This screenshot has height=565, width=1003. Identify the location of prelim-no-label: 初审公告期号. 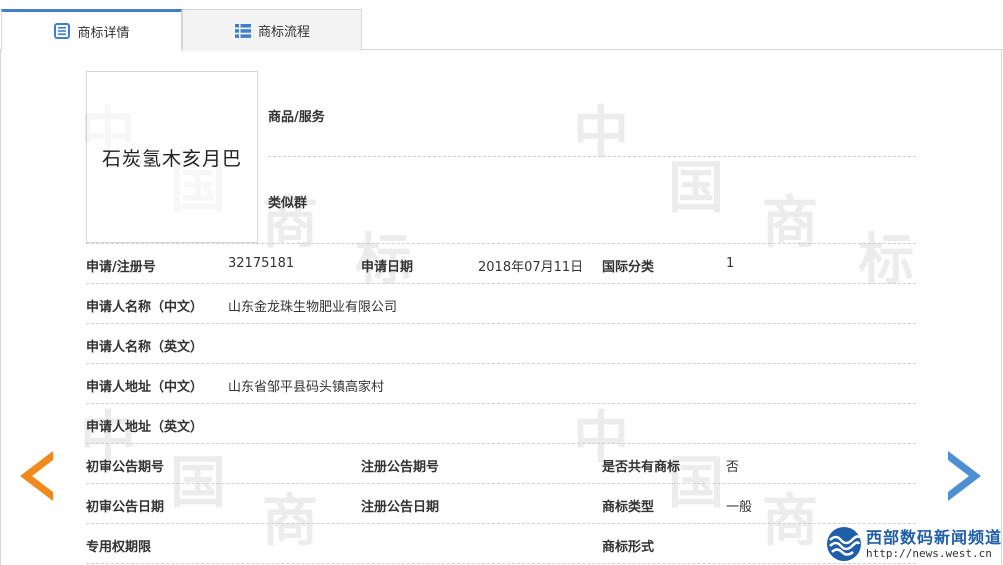
(125, 467).